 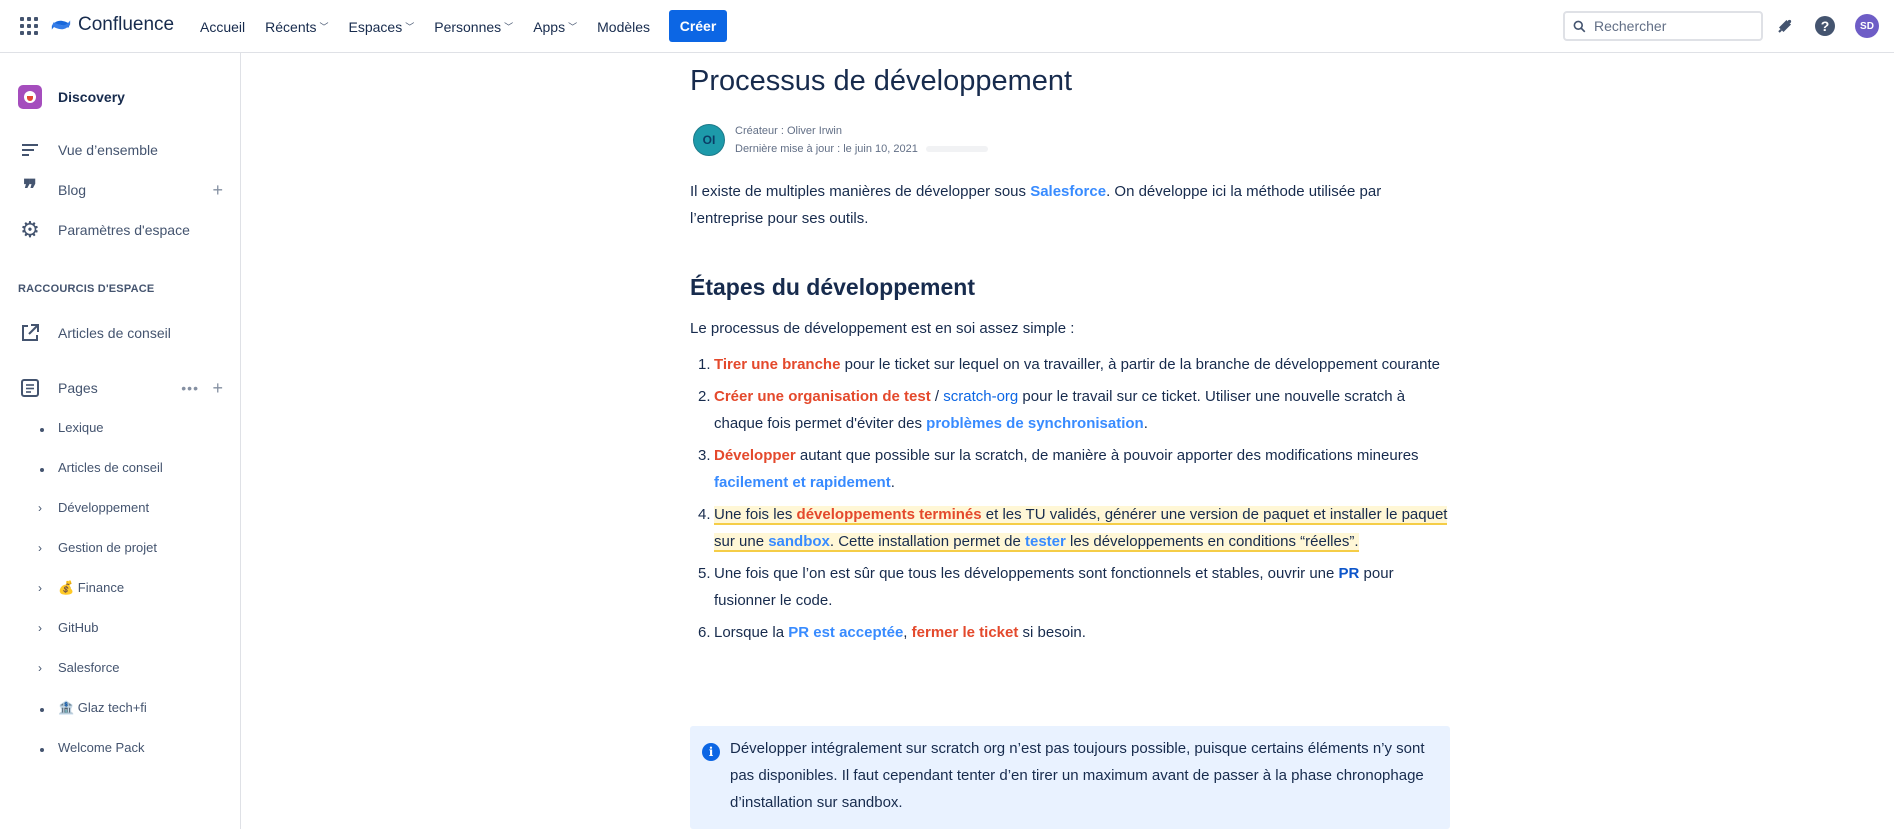 I want to click on help-button: ?, so click(x=1825, y=26).